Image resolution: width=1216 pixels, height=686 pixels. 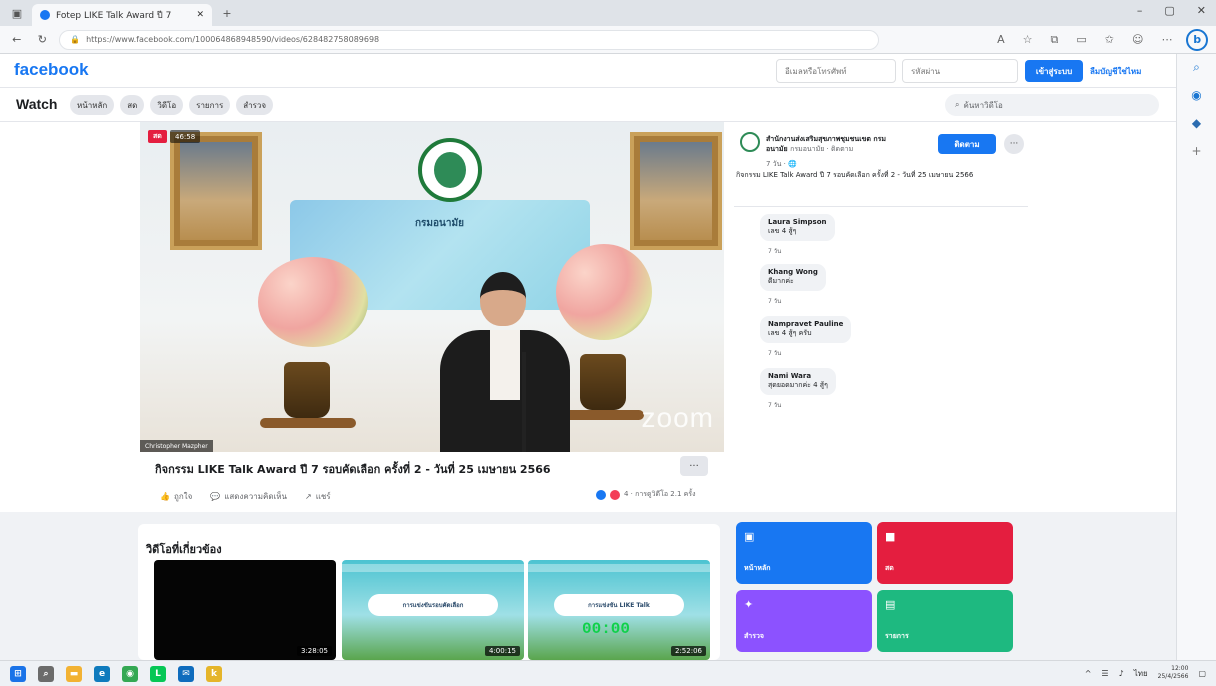 What do you see at coordinates (798, 381) in the screenshot?
I see `comment-bubble: Nami Wara สุดยอดมากค่ะ 4 สู้ๆ` at bounding box center [798, 381].